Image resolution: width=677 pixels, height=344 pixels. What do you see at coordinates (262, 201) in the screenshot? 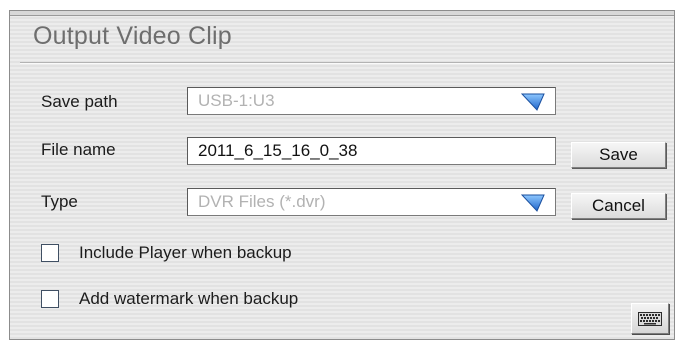
I see `type-value: DVR Files (*.dvr)` at bounding box center [262, 201].